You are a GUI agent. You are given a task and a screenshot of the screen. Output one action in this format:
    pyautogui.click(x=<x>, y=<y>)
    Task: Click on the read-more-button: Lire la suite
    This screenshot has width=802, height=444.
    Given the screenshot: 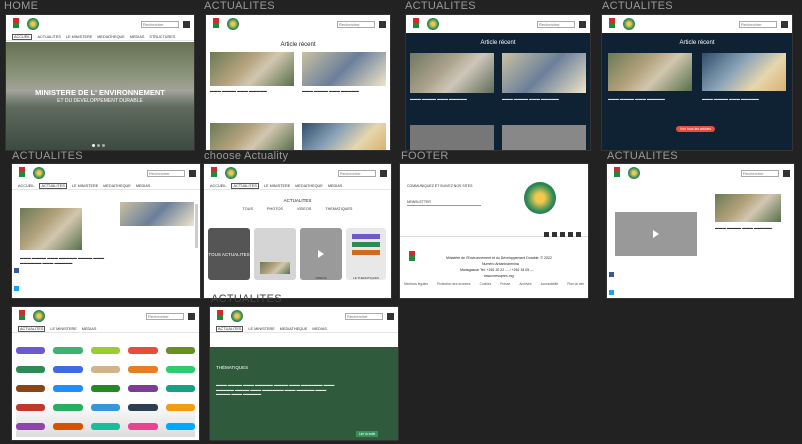 What is the action you would take?
    pyautogui.click(x=367, y=434)
    